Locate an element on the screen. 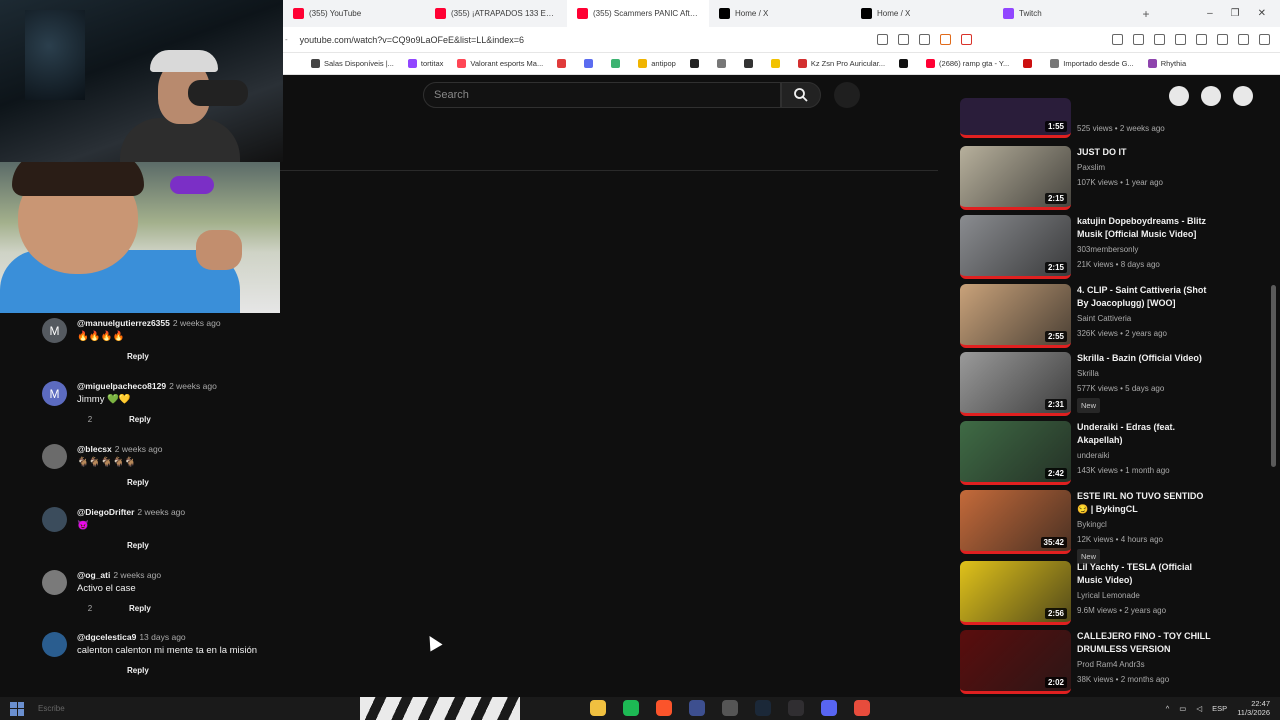 This screenshot has width=1280, height=720. tab-1: (355) ¡ATRAPADOS 133 ES ÉPIC is located at coordinates (496, 13).